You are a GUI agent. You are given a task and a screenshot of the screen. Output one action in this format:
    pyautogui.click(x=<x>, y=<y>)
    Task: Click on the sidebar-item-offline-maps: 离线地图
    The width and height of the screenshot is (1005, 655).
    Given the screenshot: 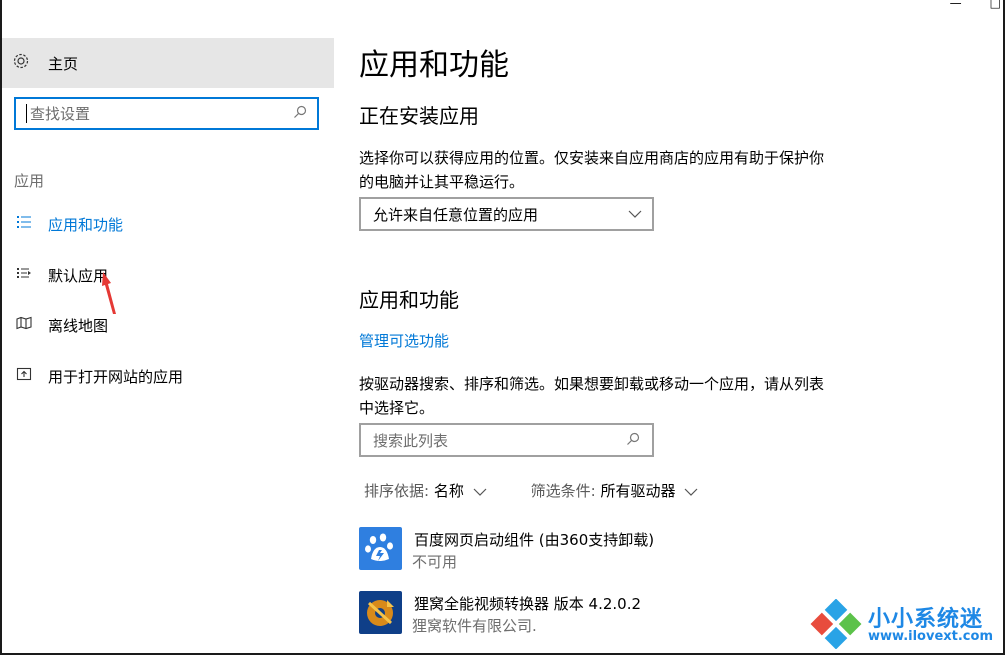 What is the action you would take?
    pyautogui.click(x=168, y=325)
    